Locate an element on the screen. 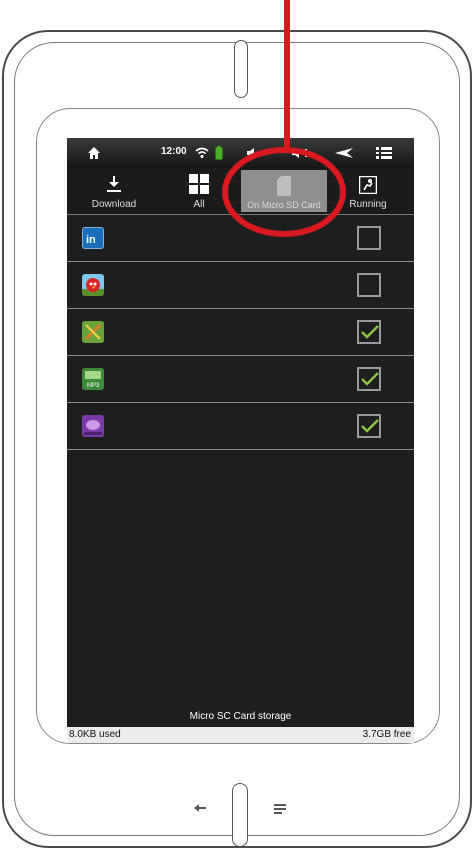 The width and height of the screenshot is (475, 852). bottom-slot is located at coordinates (240, 815).